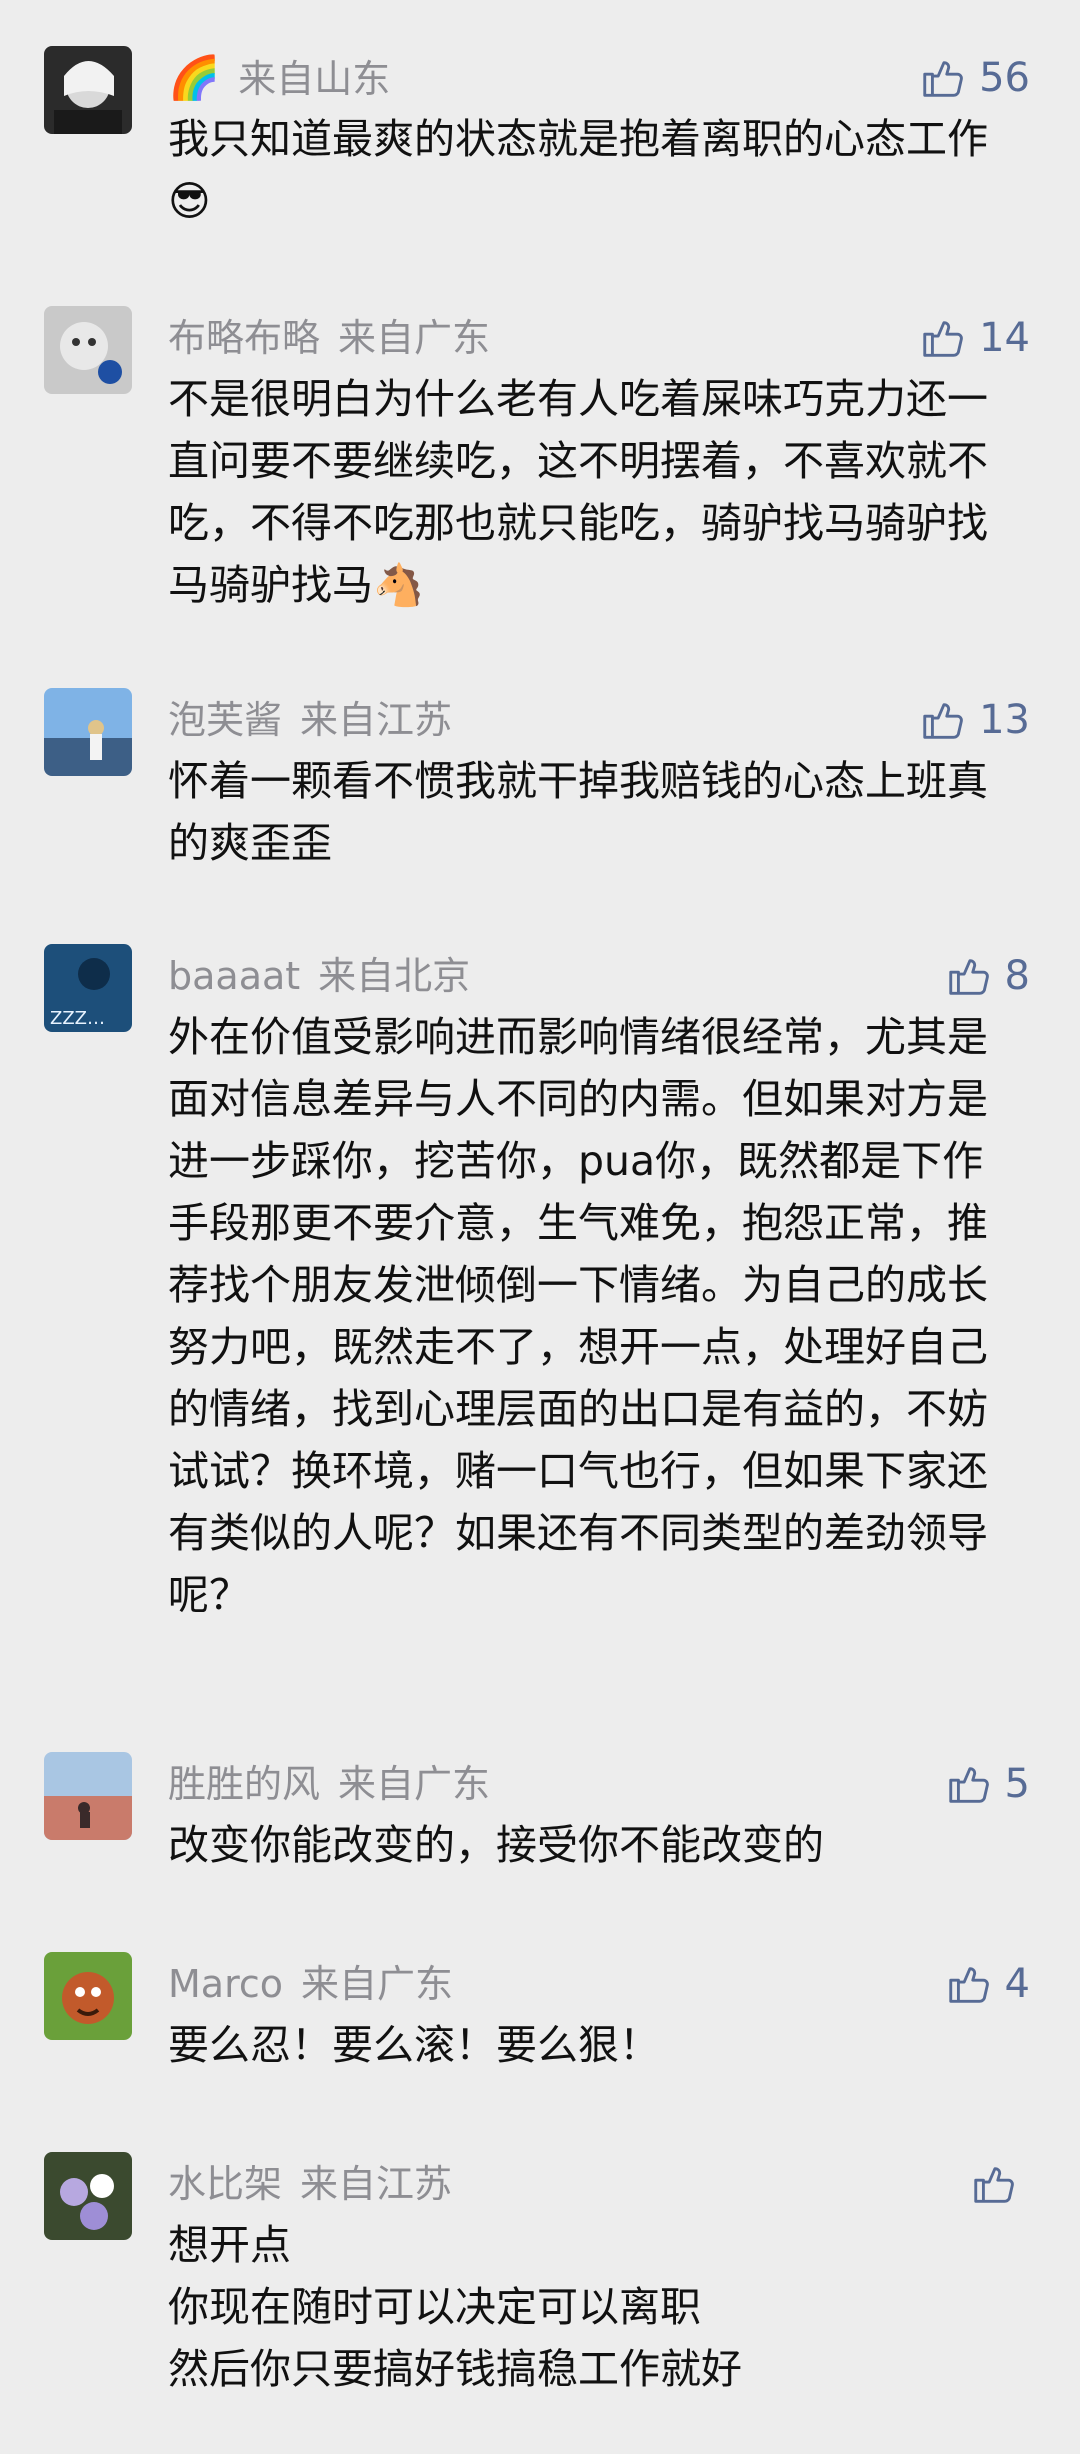 This screenshot has width=1080, height=2454. What do you see at coordinates (974, 78) in the screenshot?
I see `like-button: 56` at bounding box center [974, 78].